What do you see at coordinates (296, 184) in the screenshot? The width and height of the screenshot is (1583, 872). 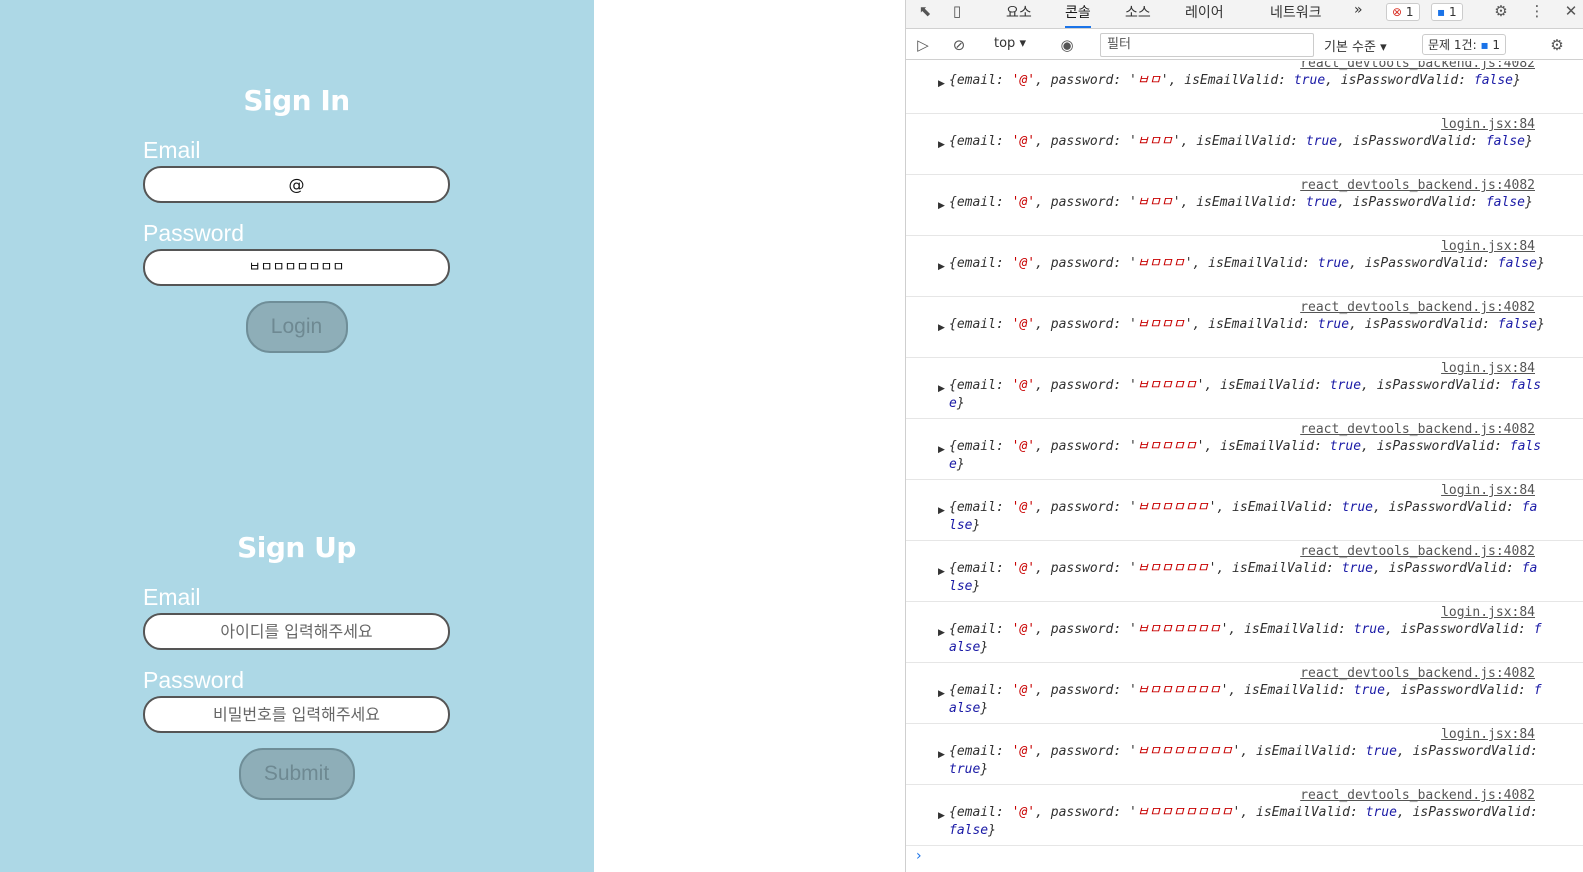 I see `signin-email-input: @` at bounding box center [296, 184].